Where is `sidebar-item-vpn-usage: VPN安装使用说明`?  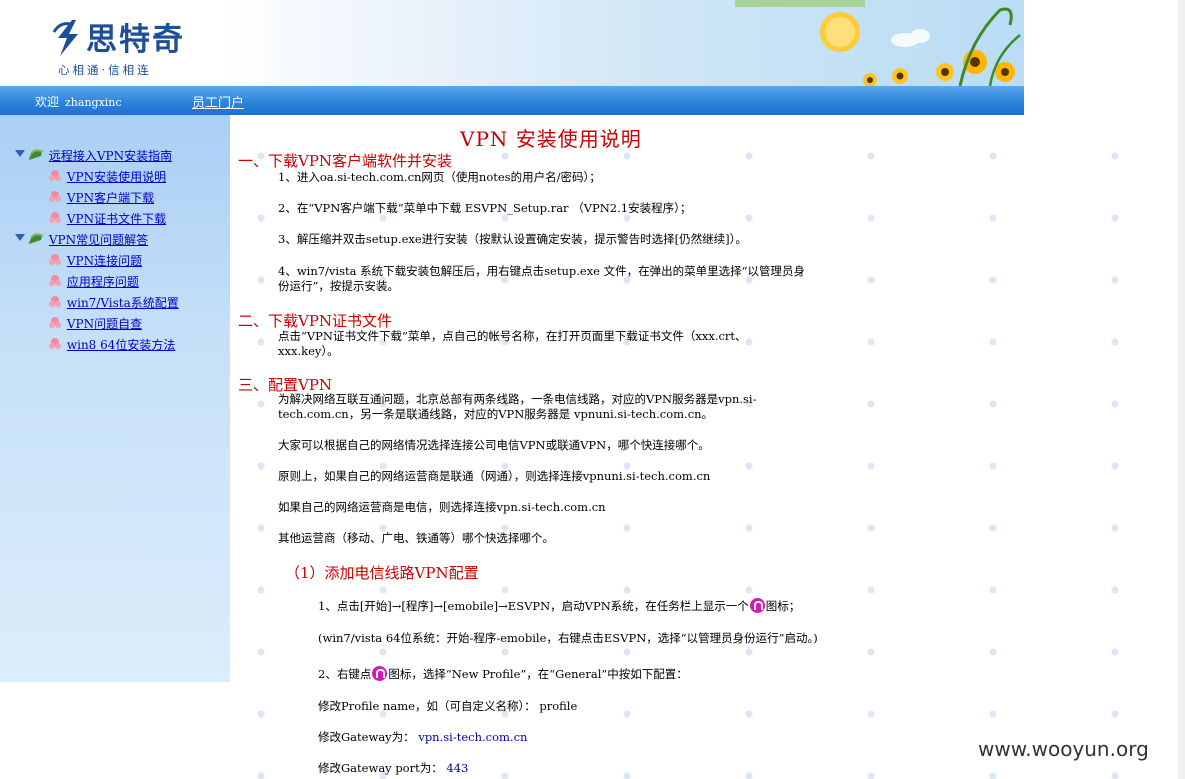 sidebar-item-vpn-usage: VPN安装使用说明 is located at coordinates (107, 176).